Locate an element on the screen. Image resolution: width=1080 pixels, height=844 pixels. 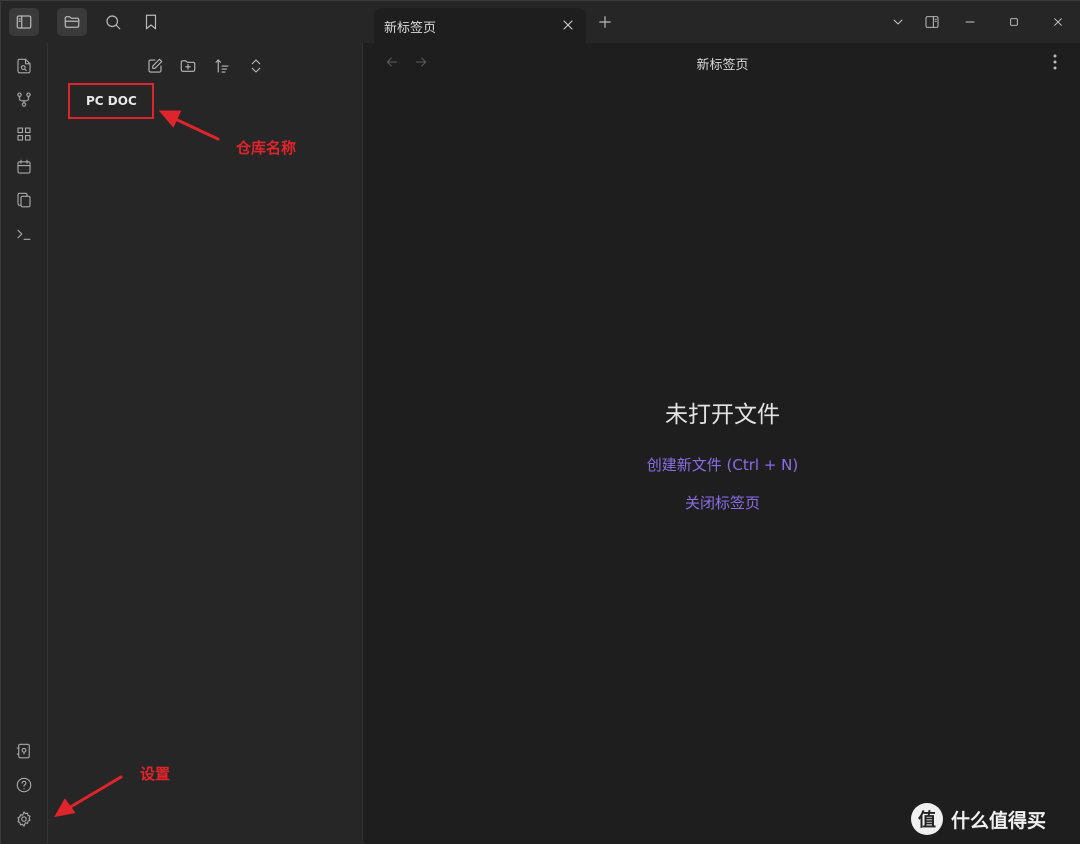
annotation-settings-label: 设置 is located at coordinates (155, 774).